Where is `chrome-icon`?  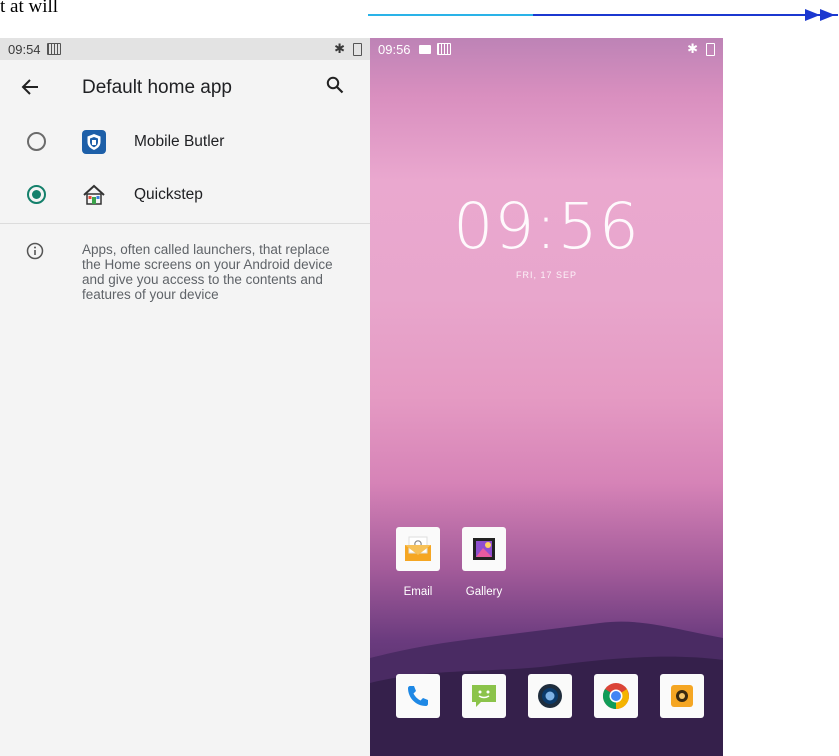
chrome-icon is located at coordinates (616, 696).